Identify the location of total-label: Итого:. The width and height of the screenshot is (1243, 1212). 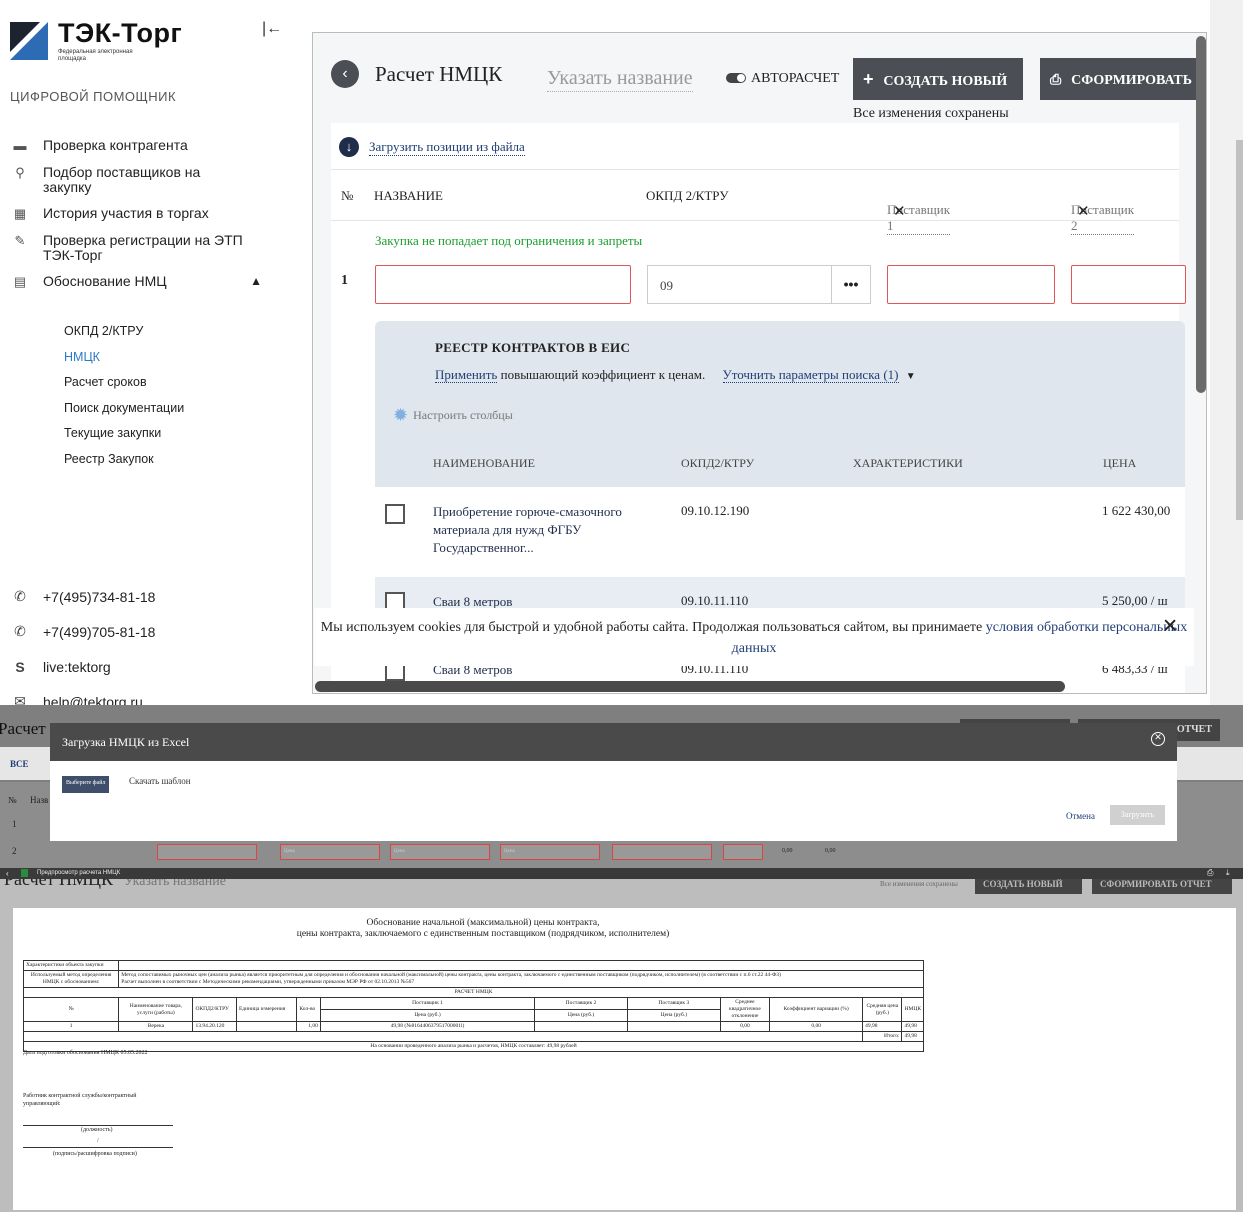
(882, 1036).